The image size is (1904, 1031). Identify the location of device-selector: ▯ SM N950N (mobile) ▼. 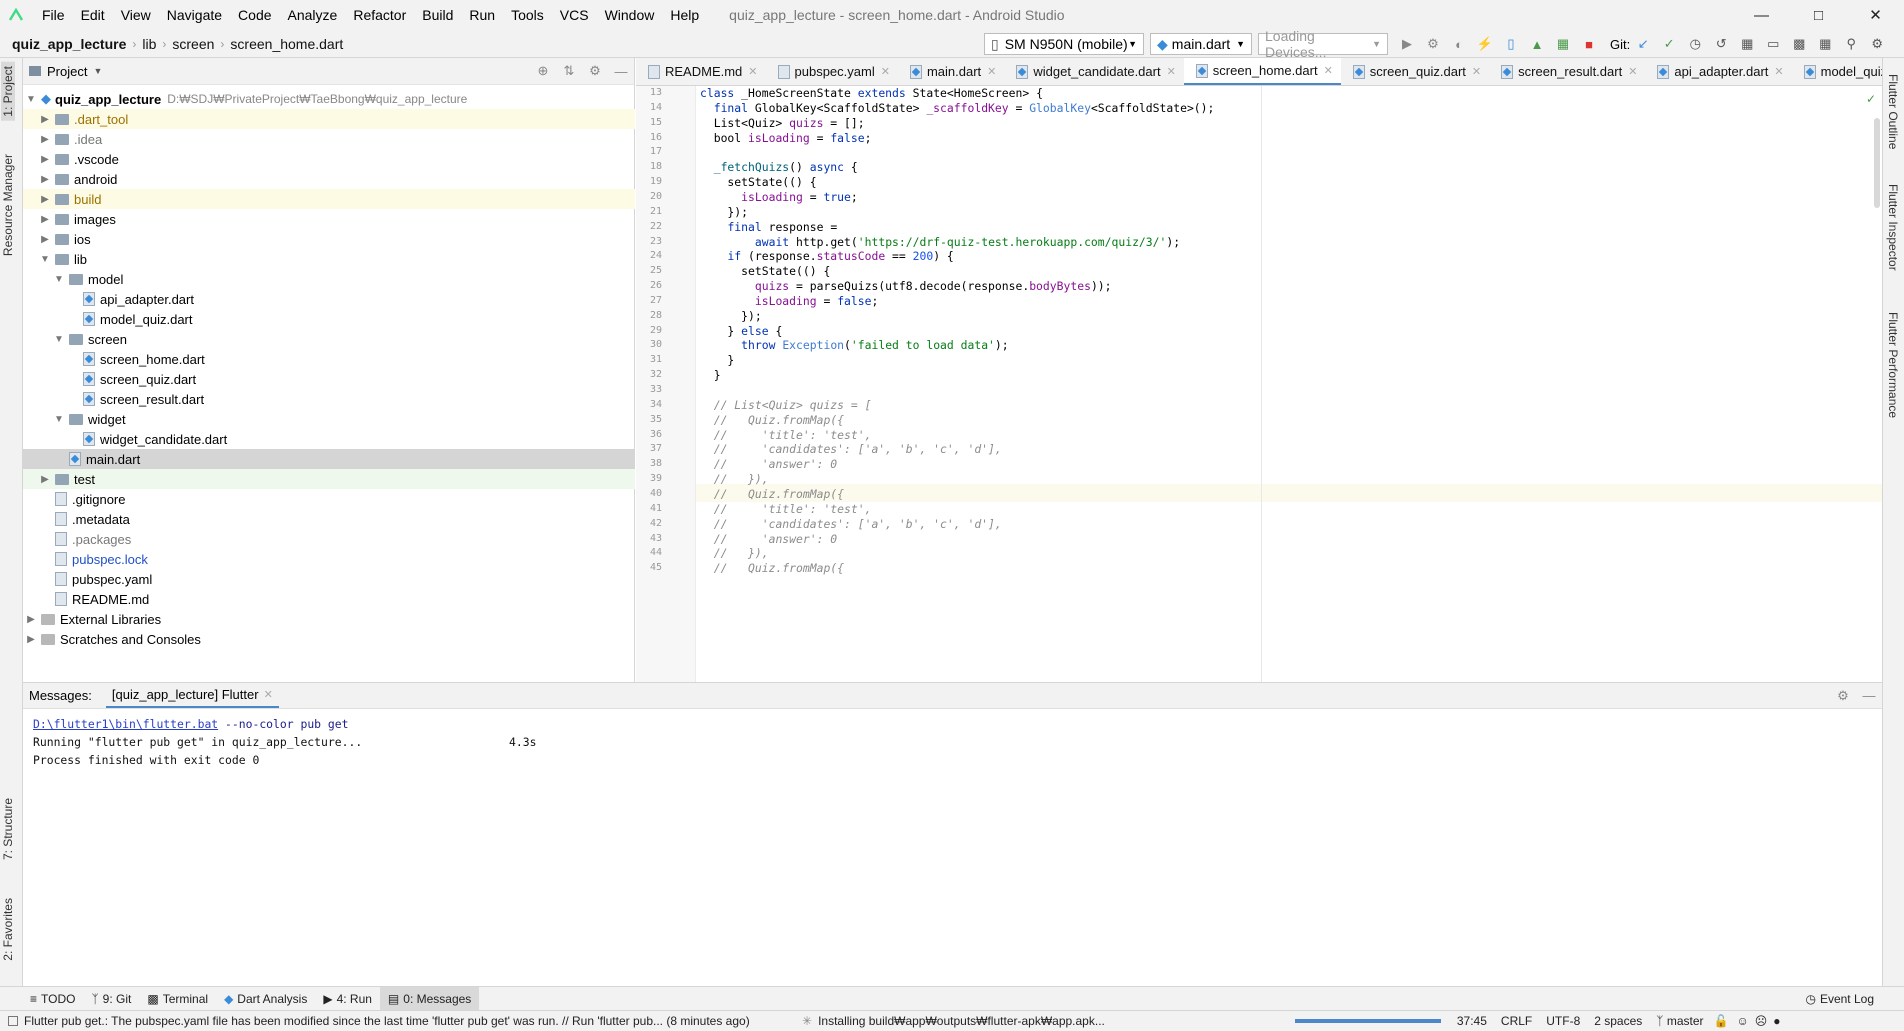
(1064, 44).